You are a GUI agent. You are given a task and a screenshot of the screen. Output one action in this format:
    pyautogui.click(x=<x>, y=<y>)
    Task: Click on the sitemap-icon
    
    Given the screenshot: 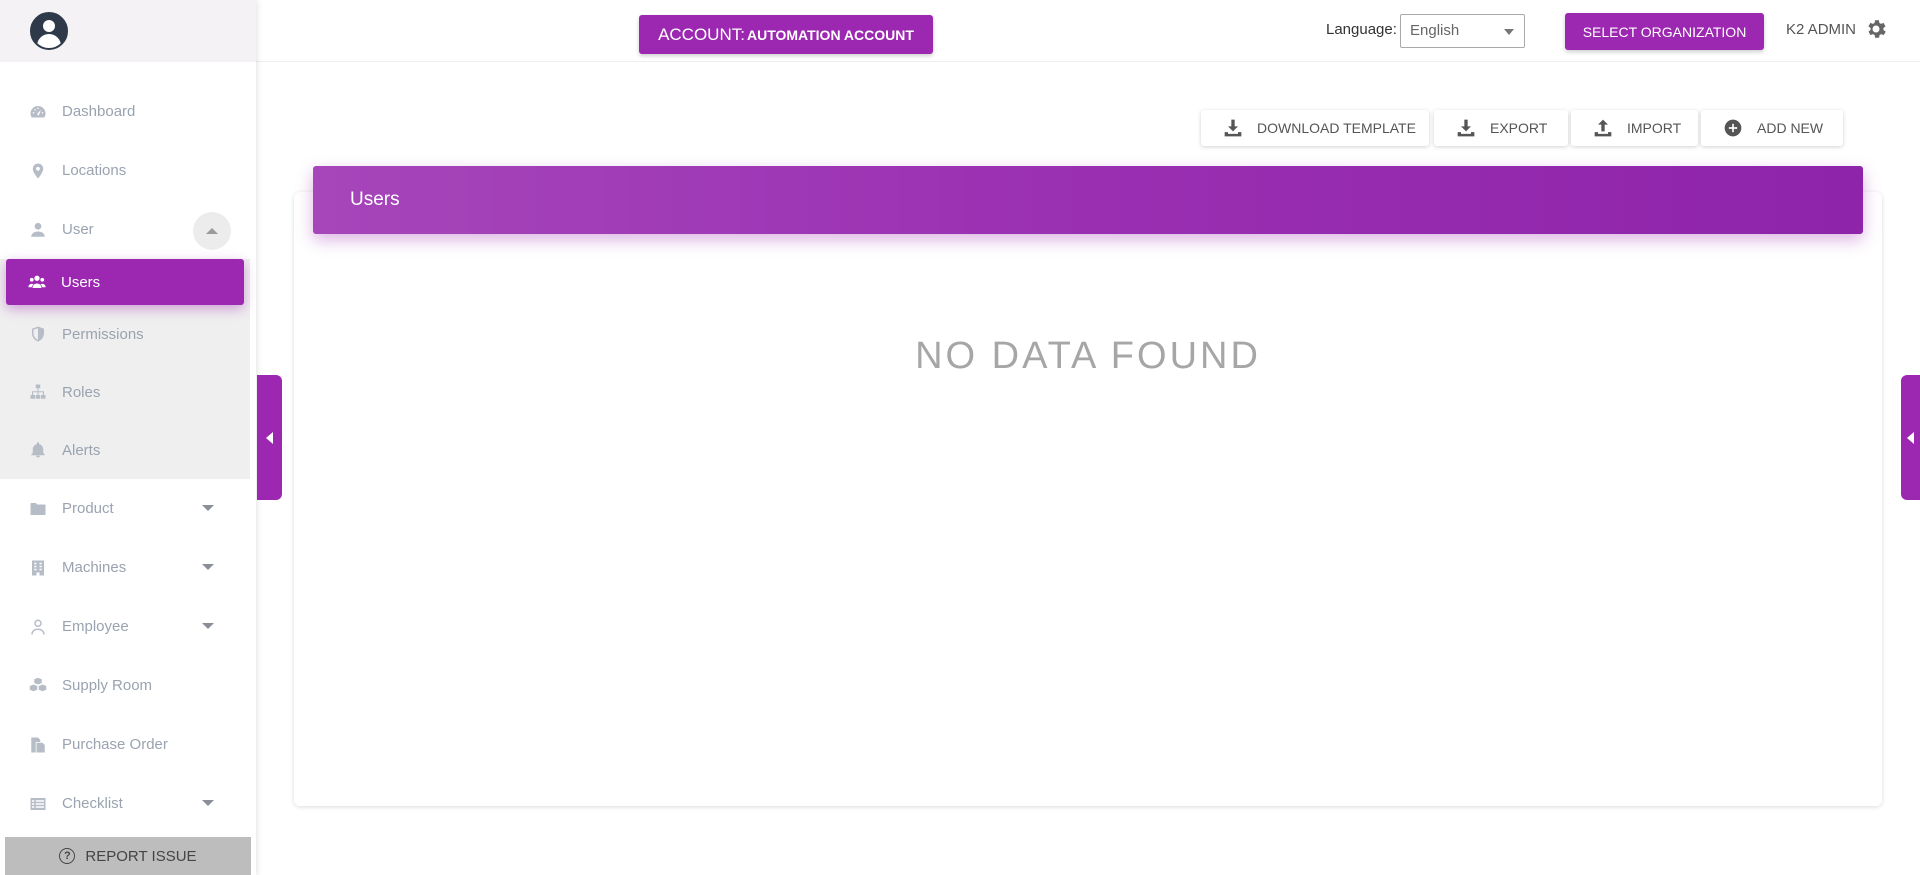 What is the action you would take?
    pyautogui.click(x=38, y=392)
    